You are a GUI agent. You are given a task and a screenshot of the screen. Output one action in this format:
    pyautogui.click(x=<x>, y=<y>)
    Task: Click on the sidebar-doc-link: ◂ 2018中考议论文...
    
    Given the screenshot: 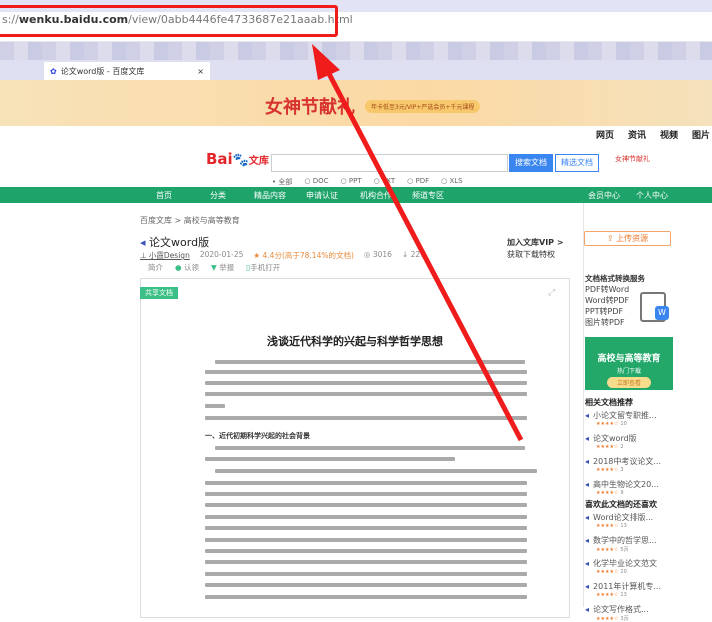 What is the action you would take?
    pyautogui.click(x=623, y=461)
    